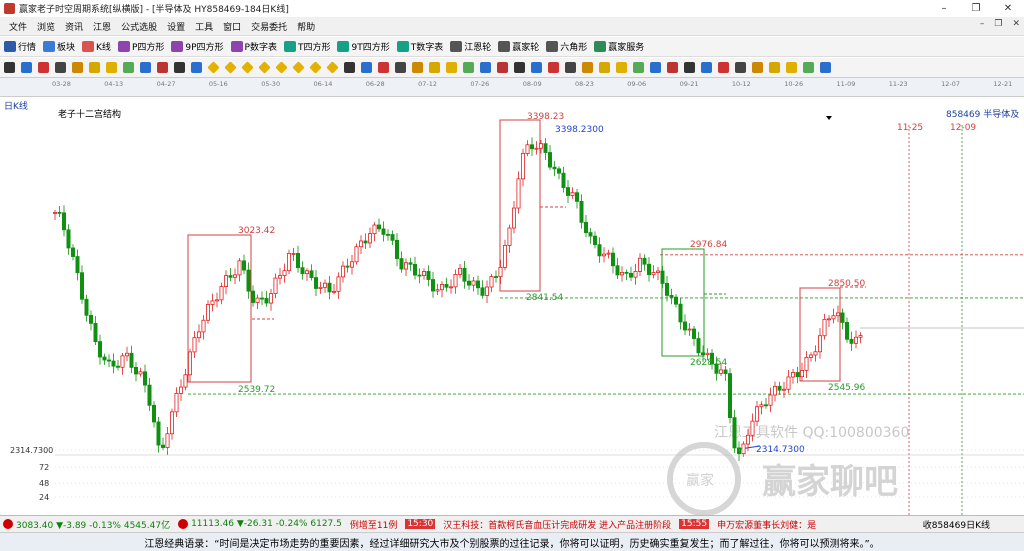 This screenshot has height=551, width=1024. Describe the element at coordinates (269, 26) in the screenshot. I see `menu-trade: 交易委托` at that location.